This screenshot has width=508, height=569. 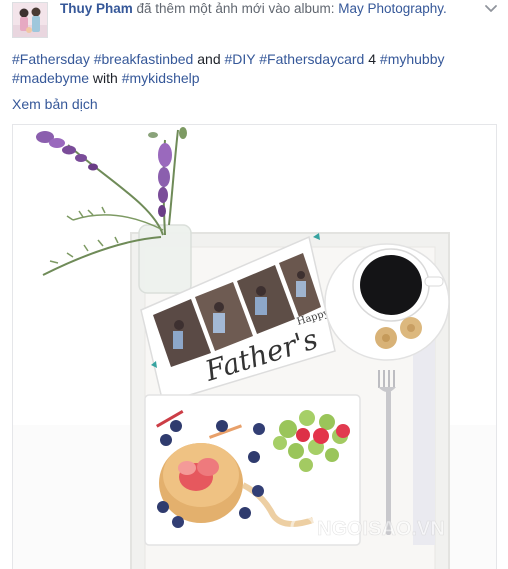 What do you see at coordinates (50, 78) in the screenshot?
I see `hashtag-link: #madebyme` at bounding box center [50, 78].